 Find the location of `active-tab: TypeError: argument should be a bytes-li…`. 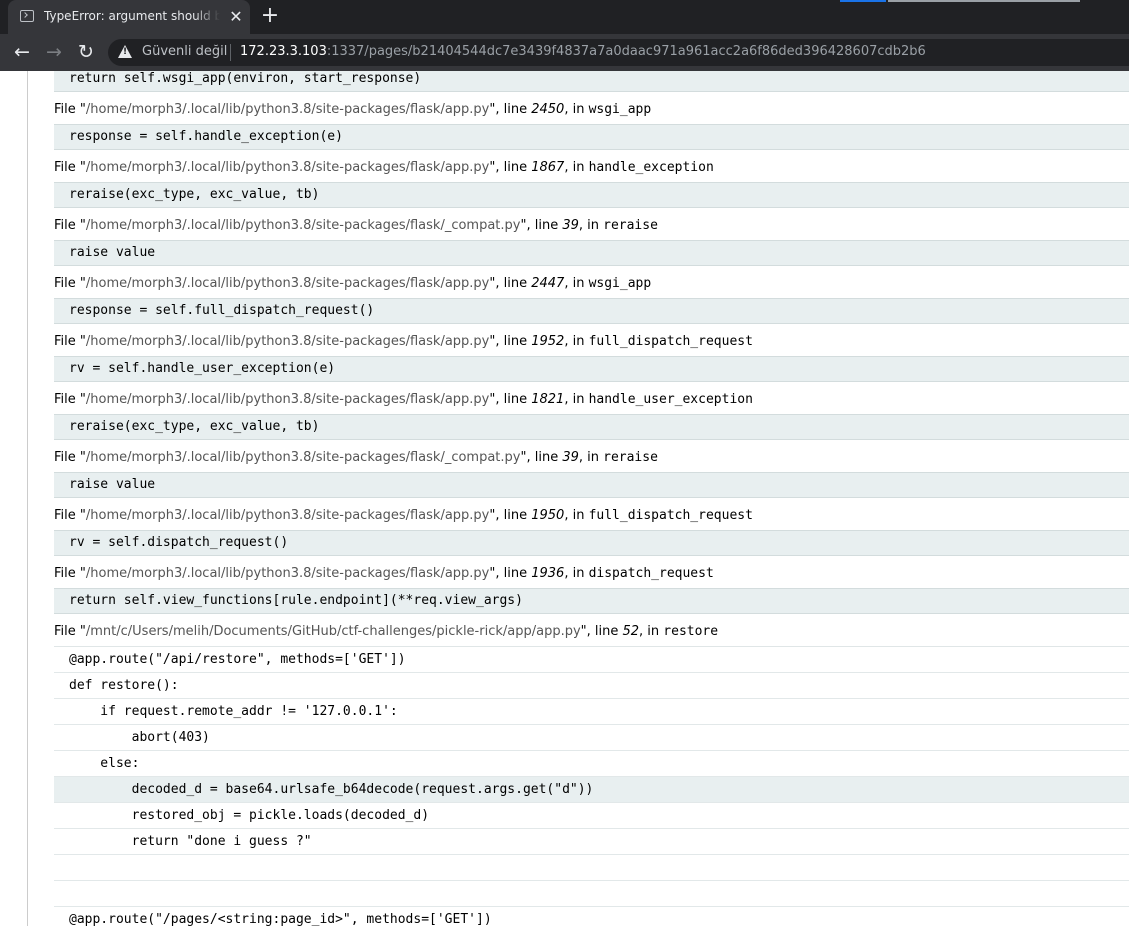

active-tab: TypeError: argument should be a bytes-li… is located at coordinates (129, 17).